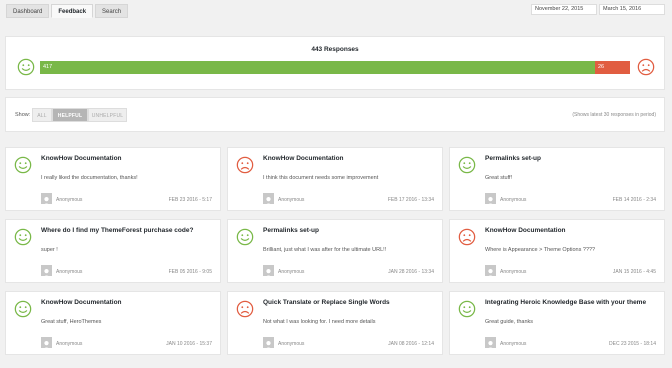 The height and width of the screenshot is (368, 672). I want to click on responses-total: 443 Responses, so click(335, 49).